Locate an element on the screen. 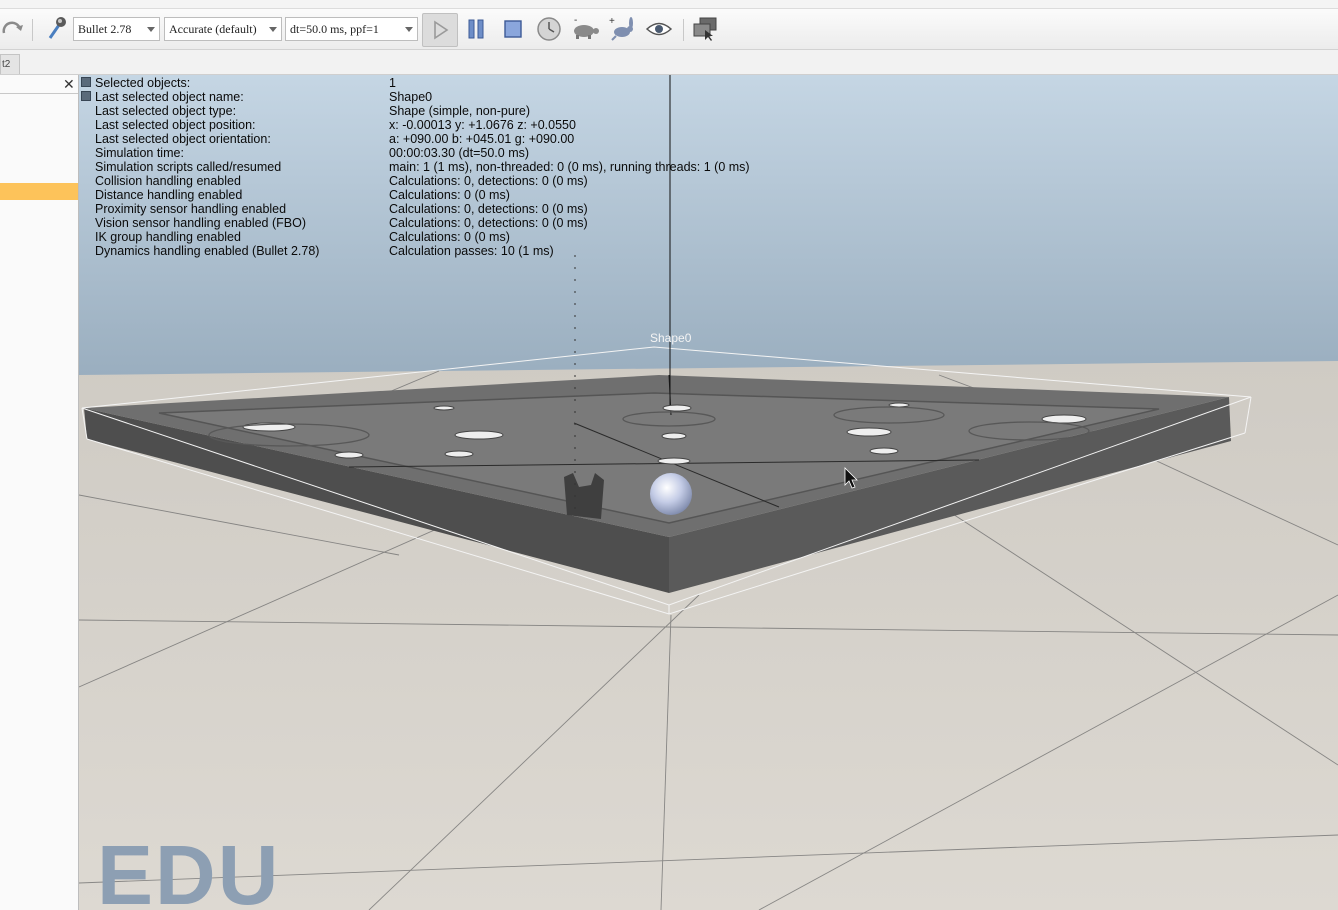 Image resolution: width=1338 pixels, height=910 pixels. info-value: x: -0.00013 y: +1.0676 z: +0.0550 is located at coordinates (482, 125).